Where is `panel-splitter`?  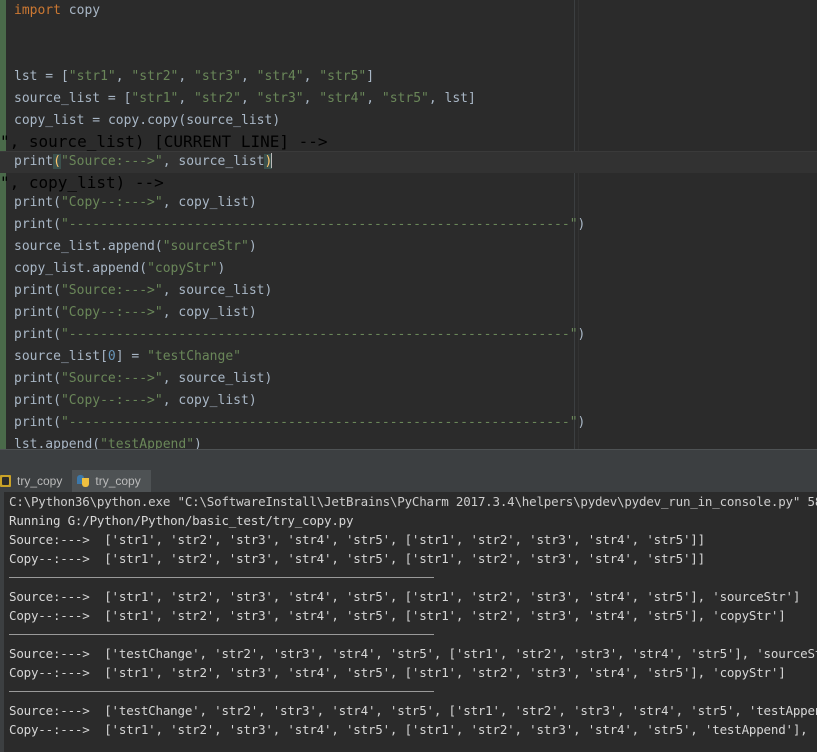
panel-splitter is located at coordinates (408, 460).